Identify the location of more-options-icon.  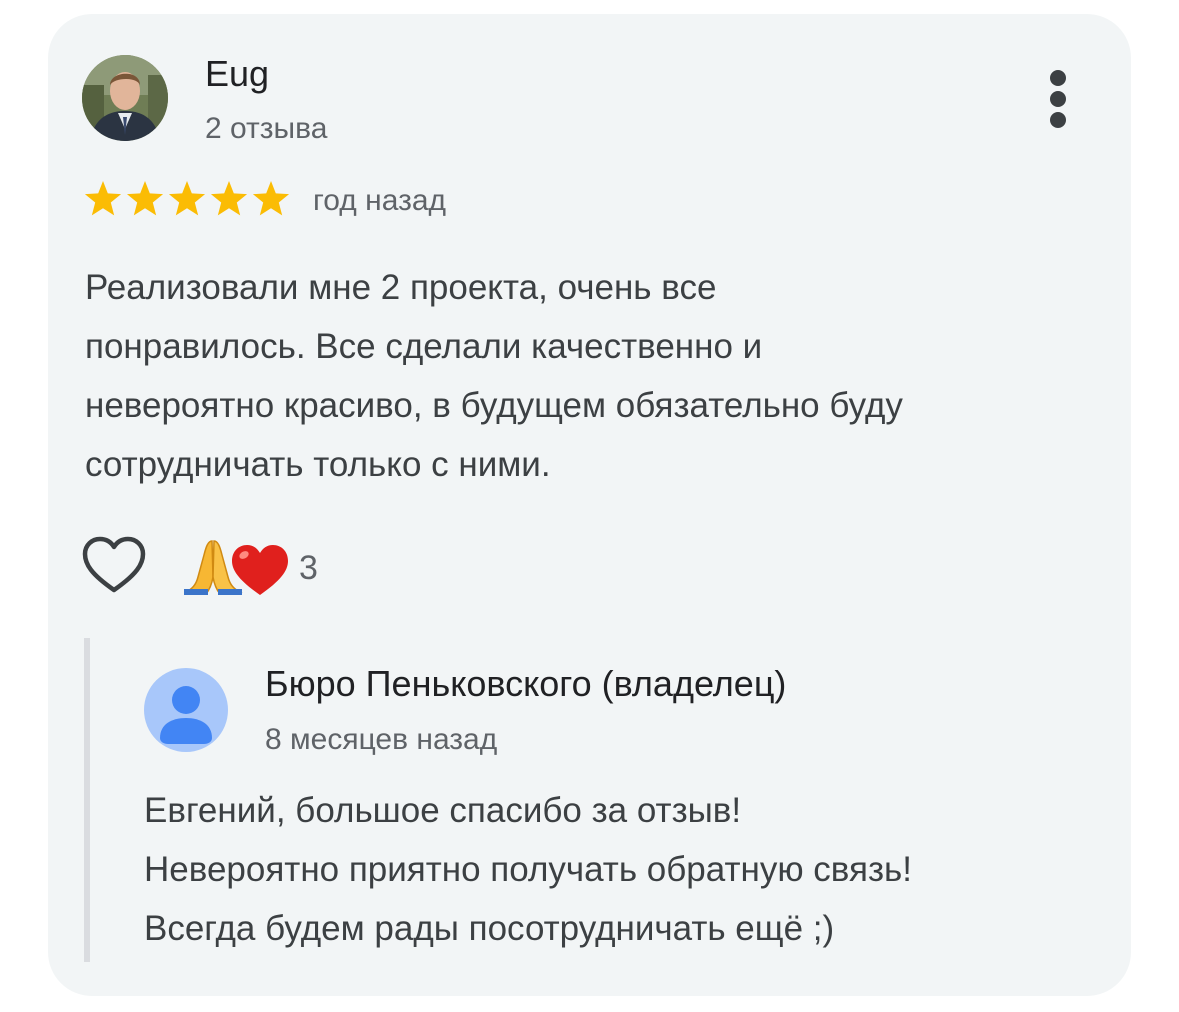
(1058, 99).